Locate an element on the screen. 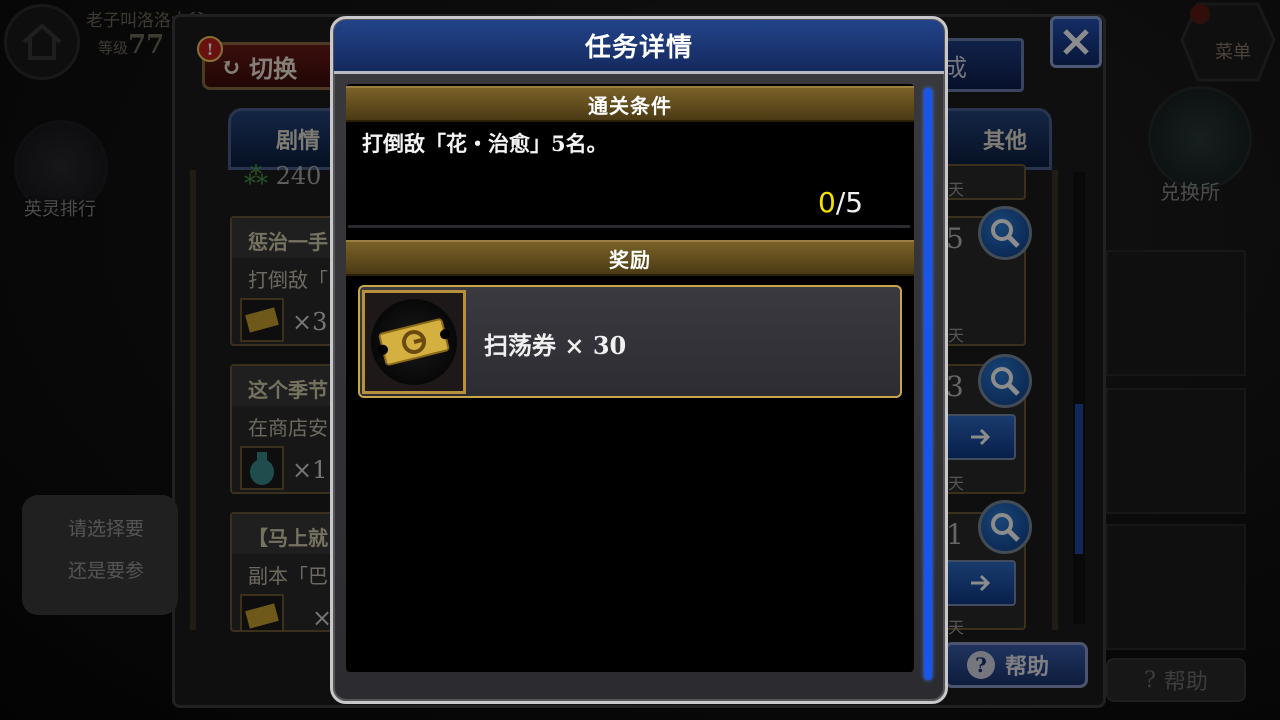  ranking-label: 英灵排行 is located at coordinates (60, 209).